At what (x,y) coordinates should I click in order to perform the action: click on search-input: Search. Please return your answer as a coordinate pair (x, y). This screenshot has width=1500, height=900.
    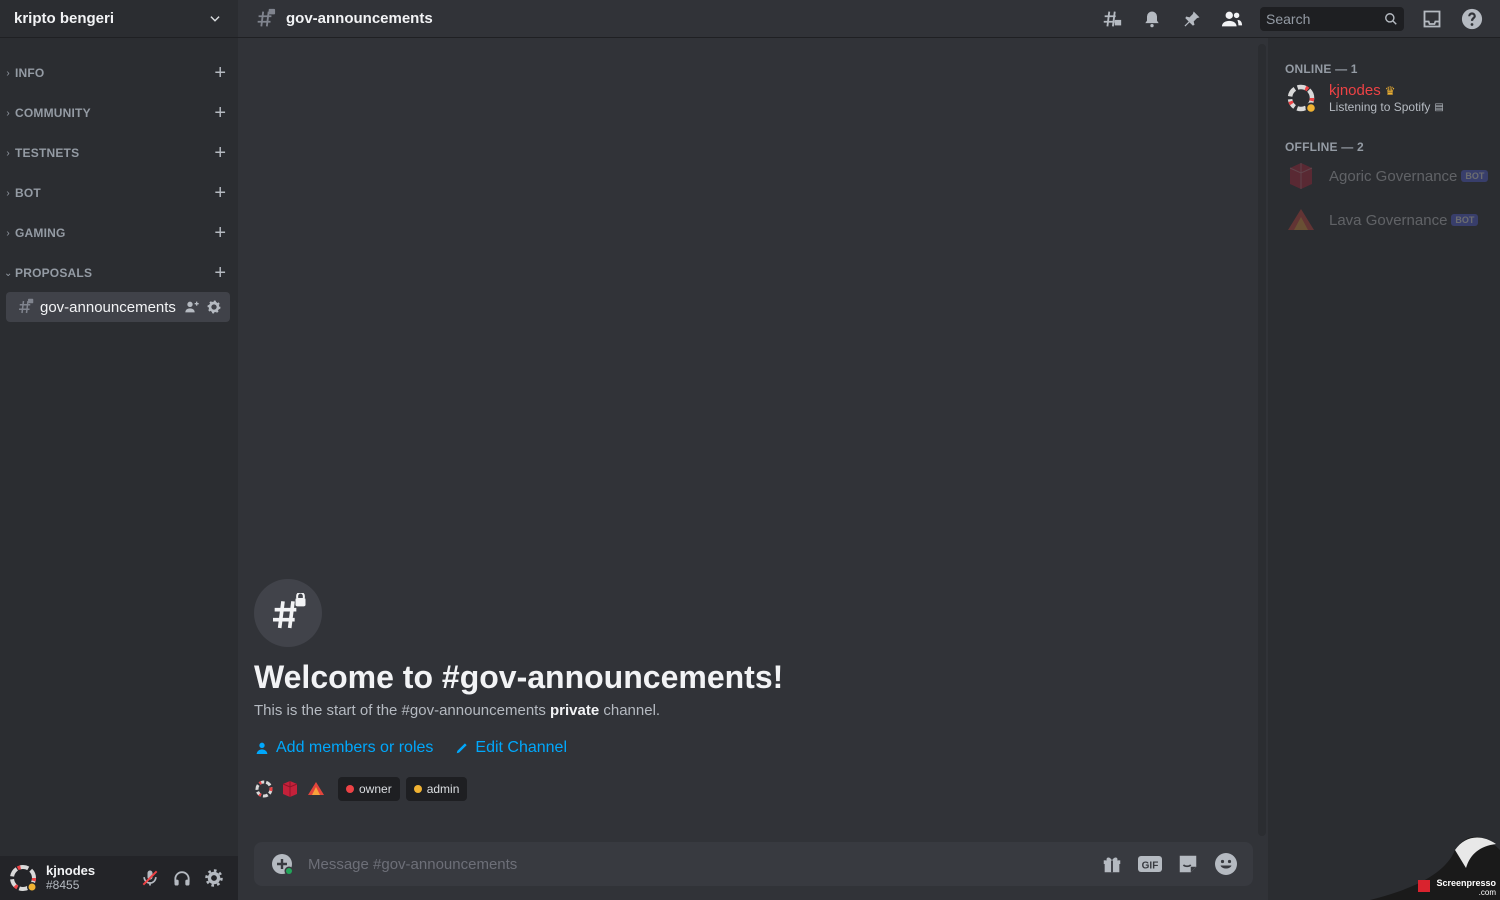
    Looking at the image, I should click on (1332, 18).